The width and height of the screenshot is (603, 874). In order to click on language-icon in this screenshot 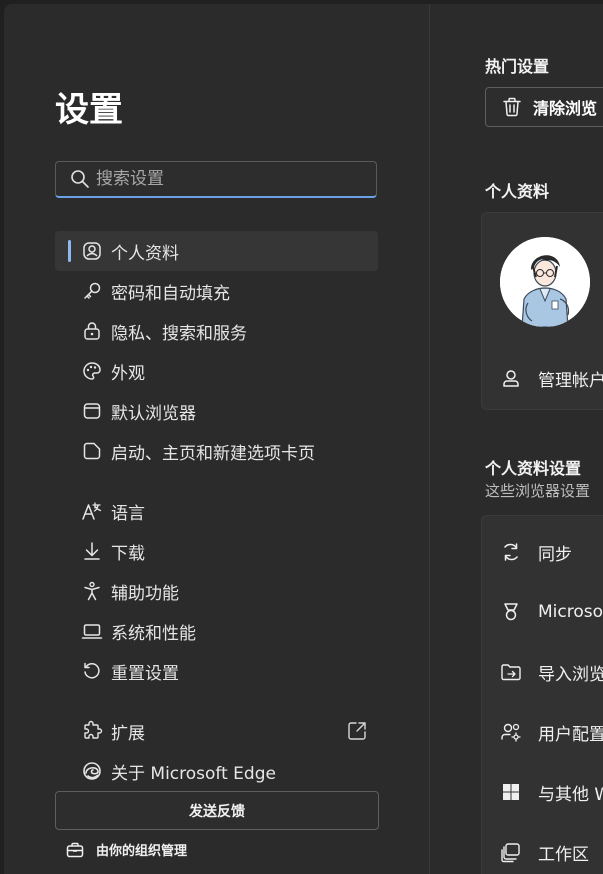, I will do `click(92, 511)`.